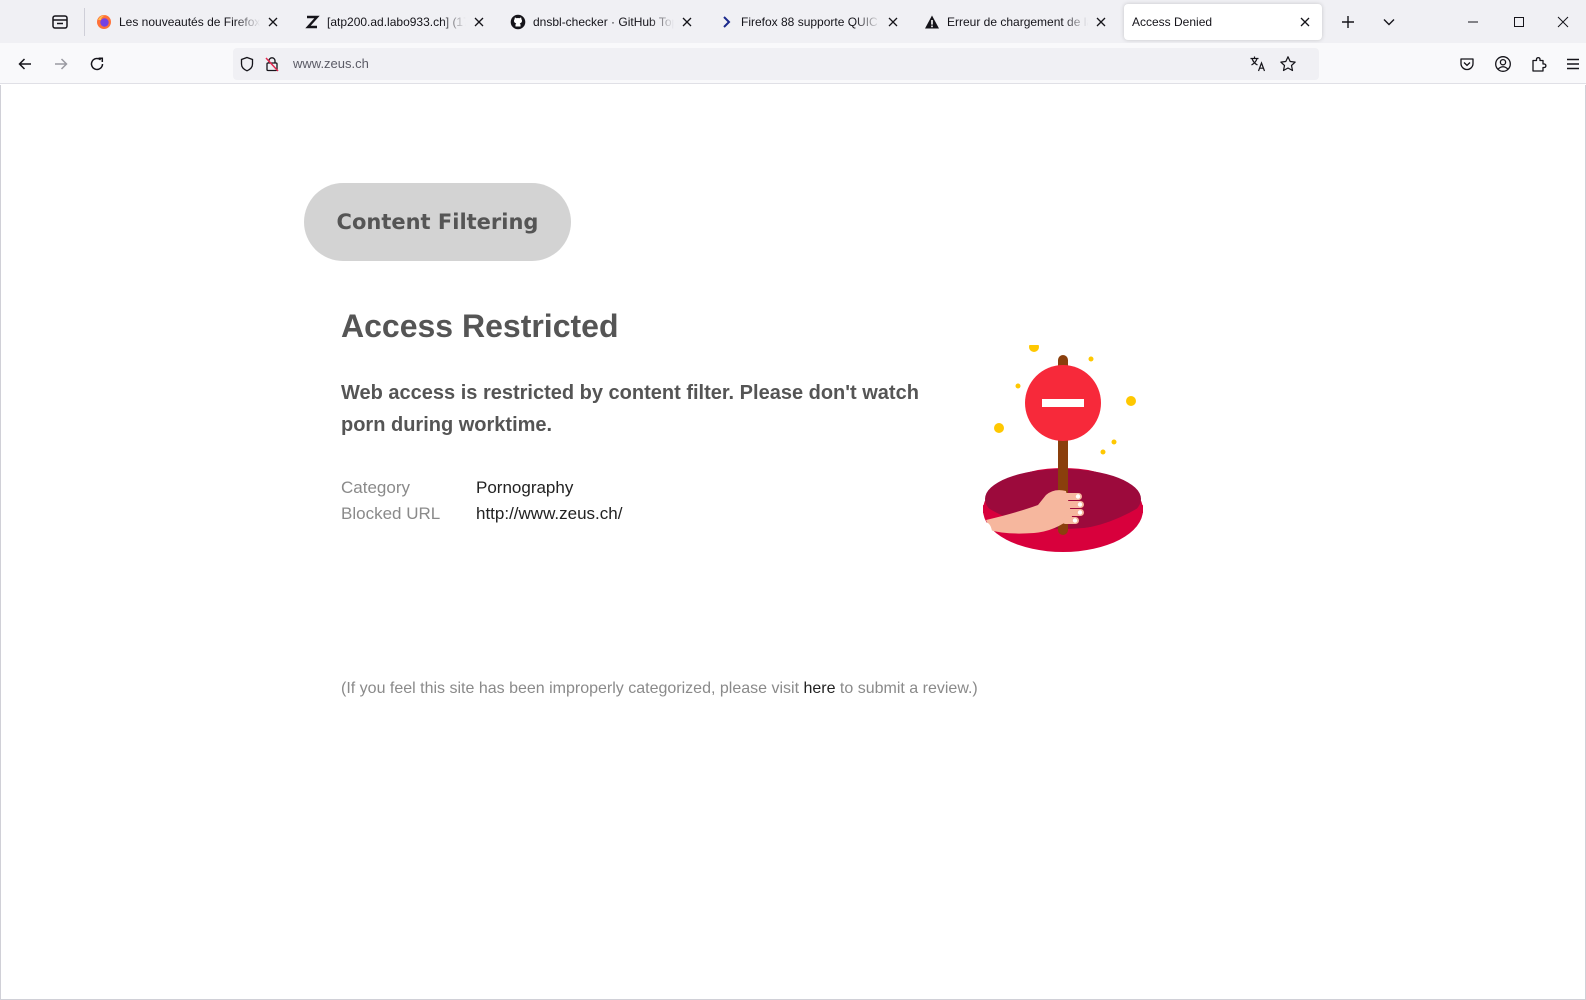  What do you see at coordinates (525, 487) in the screenshot?
I see `category-value: Pornography` at bounding box center [525, 487].